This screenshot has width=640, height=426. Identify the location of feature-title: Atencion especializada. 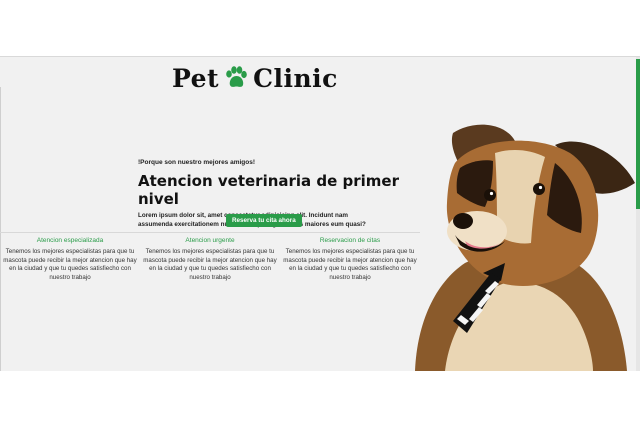
(70, 240).